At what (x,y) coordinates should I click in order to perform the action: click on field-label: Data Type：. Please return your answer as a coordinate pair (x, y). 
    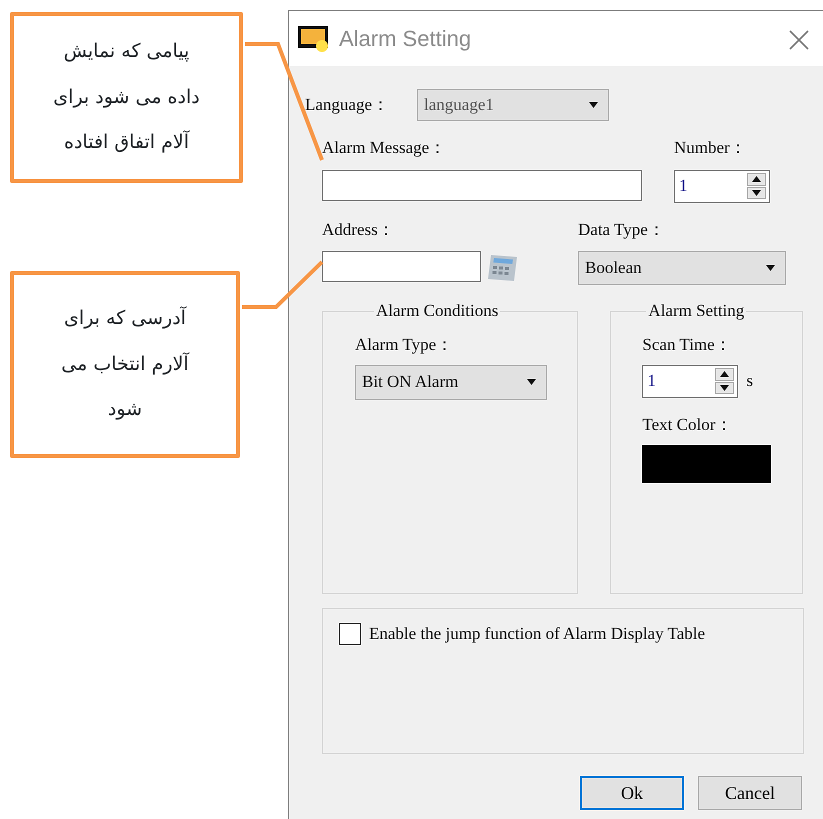
    Looking at the image, I should click on (622, 229).